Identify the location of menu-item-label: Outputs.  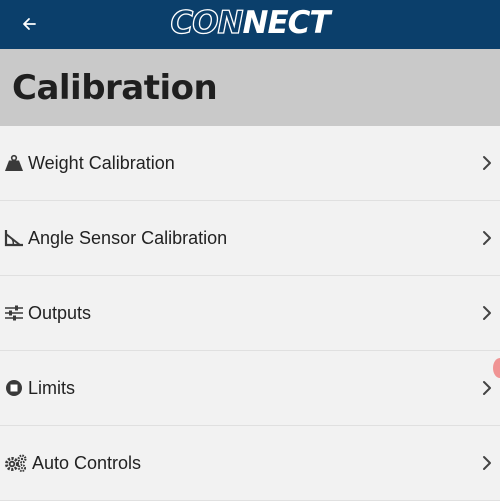
(60, 313).